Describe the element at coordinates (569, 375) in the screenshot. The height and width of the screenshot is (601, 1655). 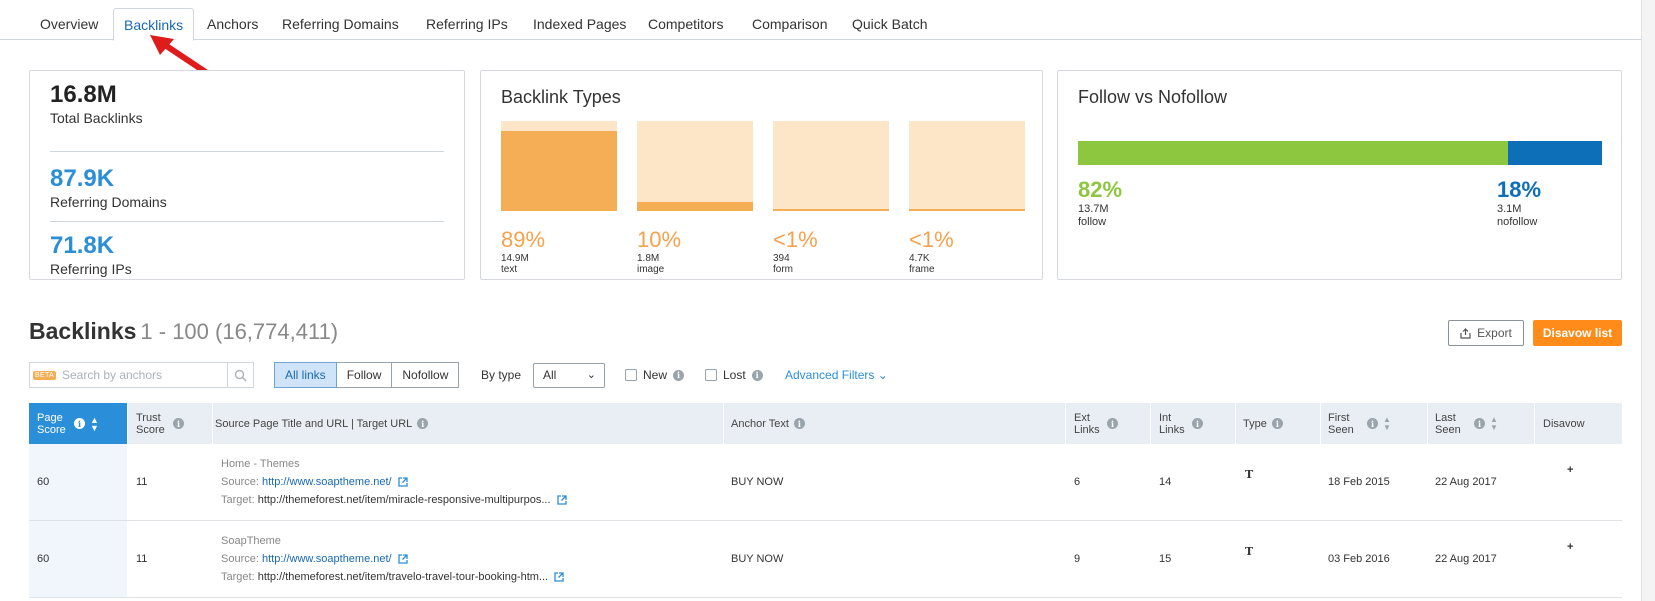
I see `by-type-select: All ⌄` at that location.